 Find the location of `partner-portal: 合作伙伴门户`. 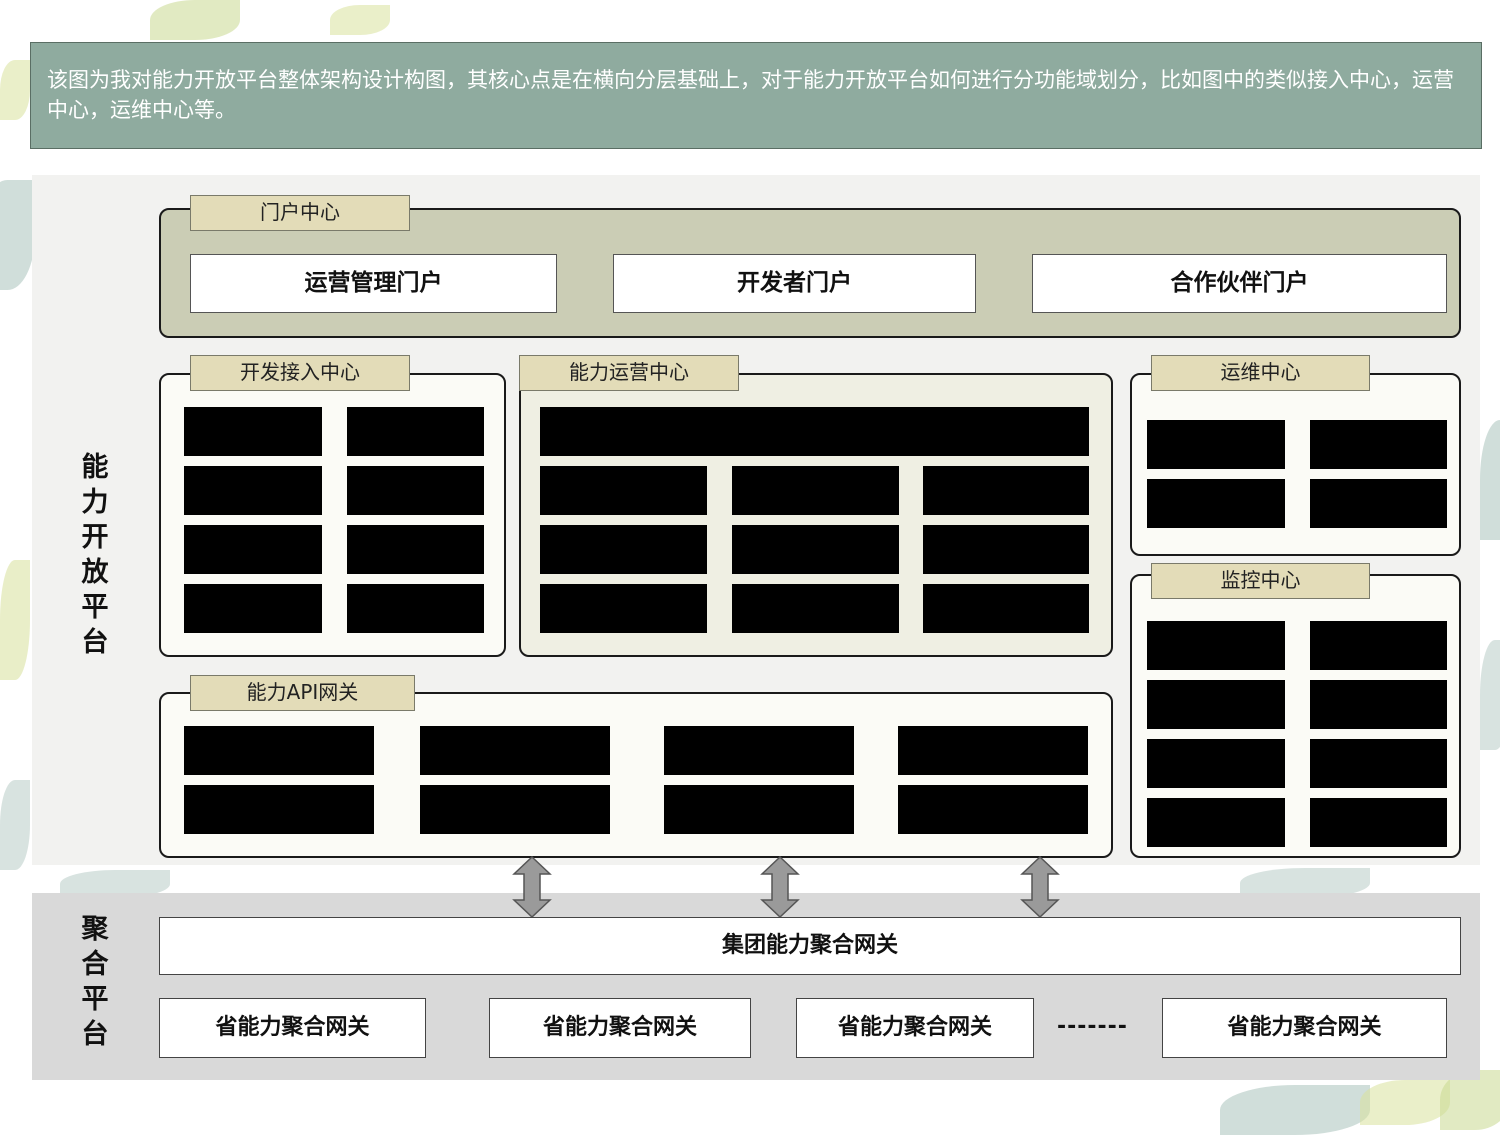

partner-portal: 合作伙伴门户 is located at coordinates (1239, 283).